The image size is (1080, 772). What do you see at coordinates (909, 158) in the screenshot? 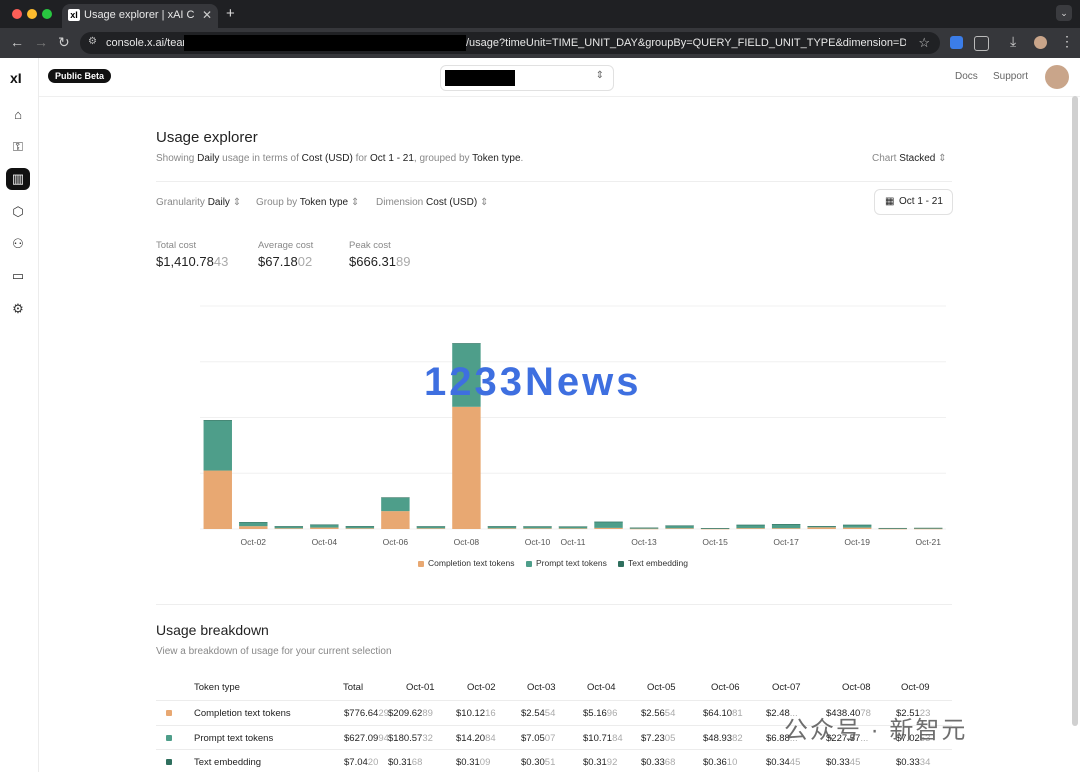
I see `chart-type-select: Chart Stacked ⇕` at bounding box center [909, 158].